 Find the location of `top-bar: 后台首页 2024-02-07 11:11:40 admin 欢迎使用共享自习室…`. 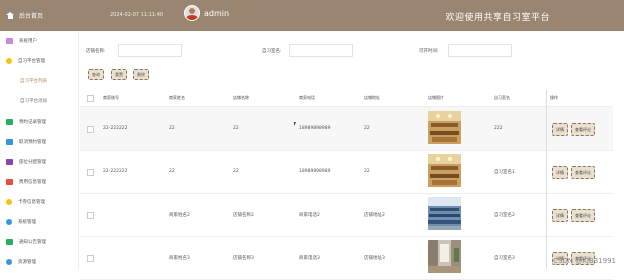

top-bar: 后台首页 2024-02-07 11:11:40 admin 欢迎使用共享自习室… is located at coordinates (312, 15).